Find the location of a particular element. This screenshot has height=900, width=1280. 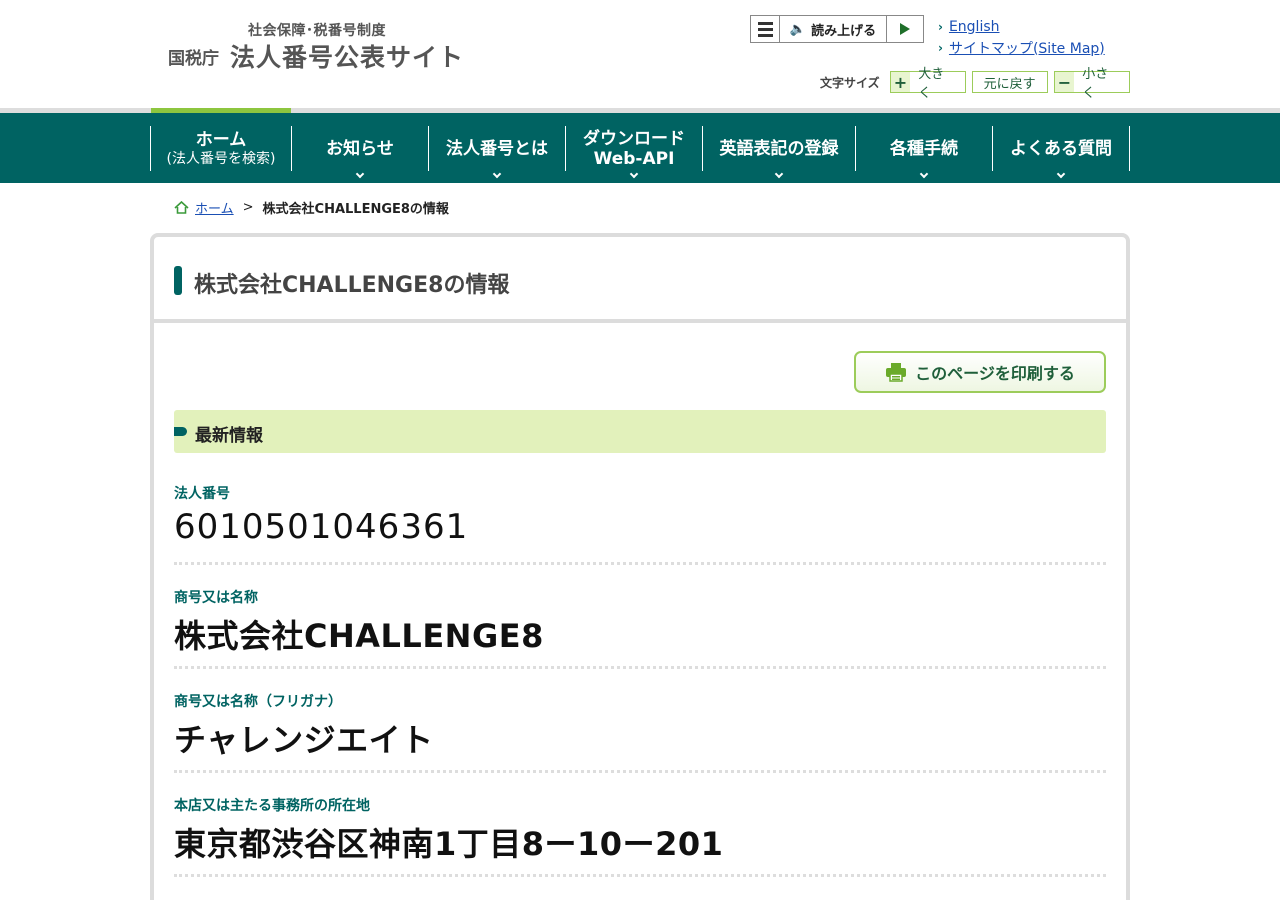

play-button is located at coordinates (905, 29).